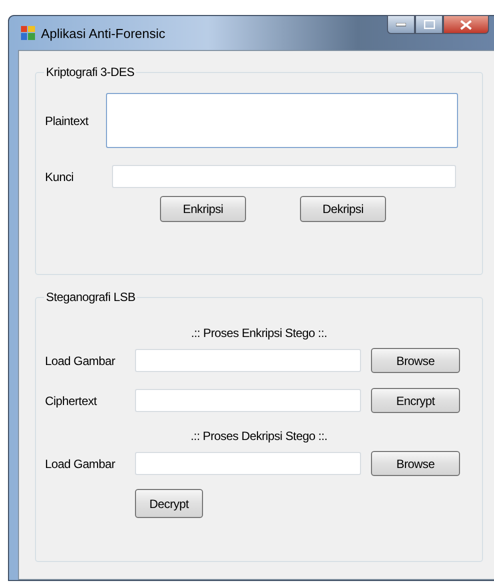 Image resolution: width=494 pixels, height=585 pixels. What do you see at coordinates (90, 72) in the screenshot?
I see `group-title: Kriptografi 3-DES` at bounding box center [90, 72].